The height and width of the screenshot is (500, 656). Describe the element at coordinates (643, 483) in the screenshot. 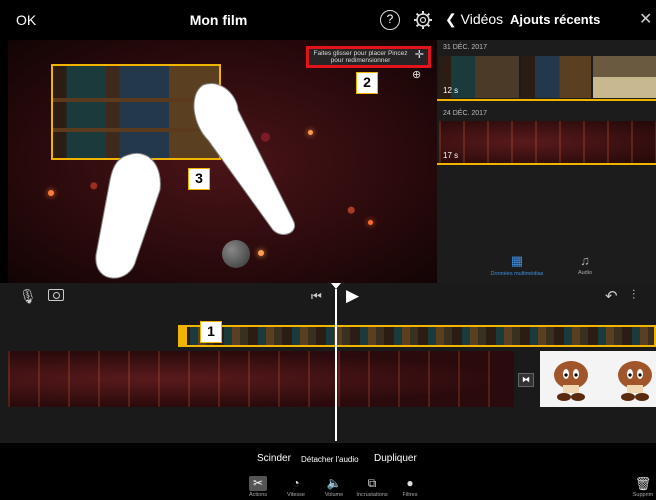

I see `trash-icon: 🗑` at that location.